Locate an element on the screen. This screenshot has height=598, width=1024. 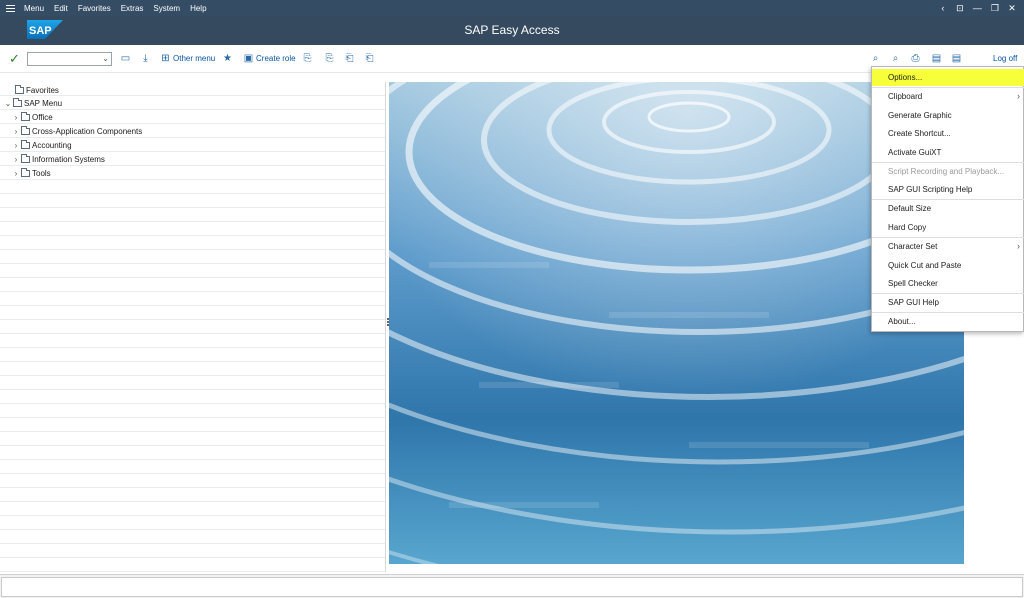
create-shortcut-icon: ▤ is located at coordinates (956, 58).